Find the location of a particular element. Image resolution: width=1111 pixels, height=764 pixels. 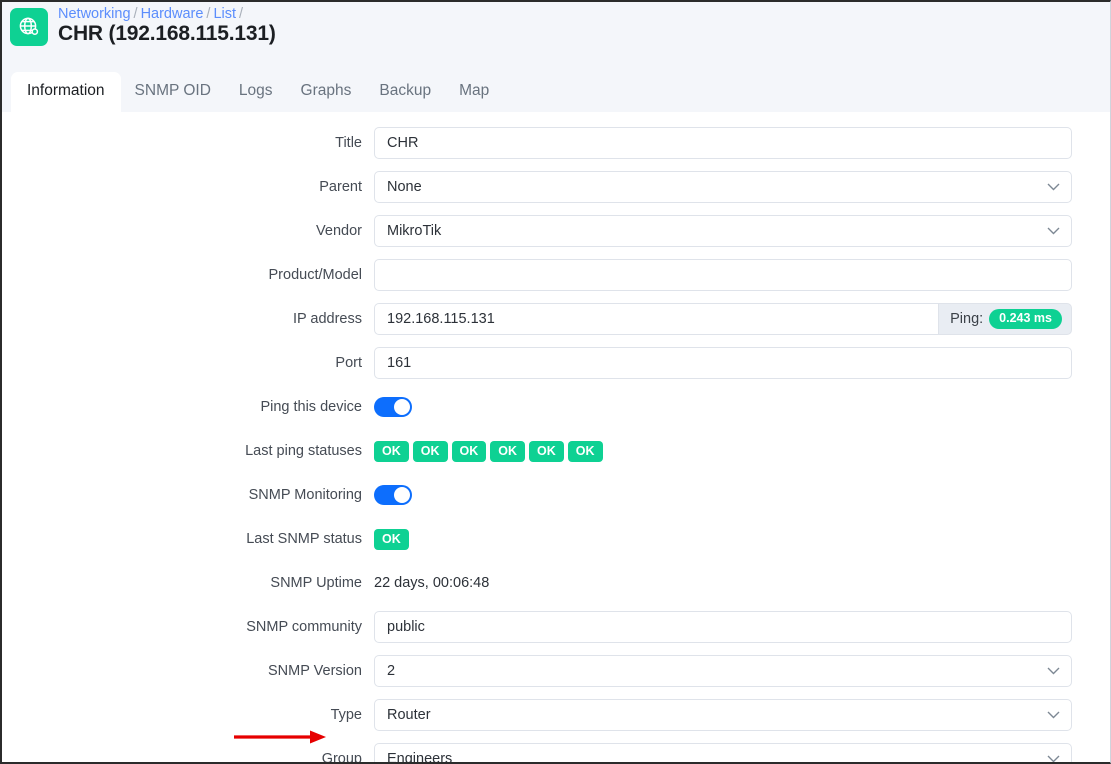

type-select-value: Router is located at coordinates (409, 715).